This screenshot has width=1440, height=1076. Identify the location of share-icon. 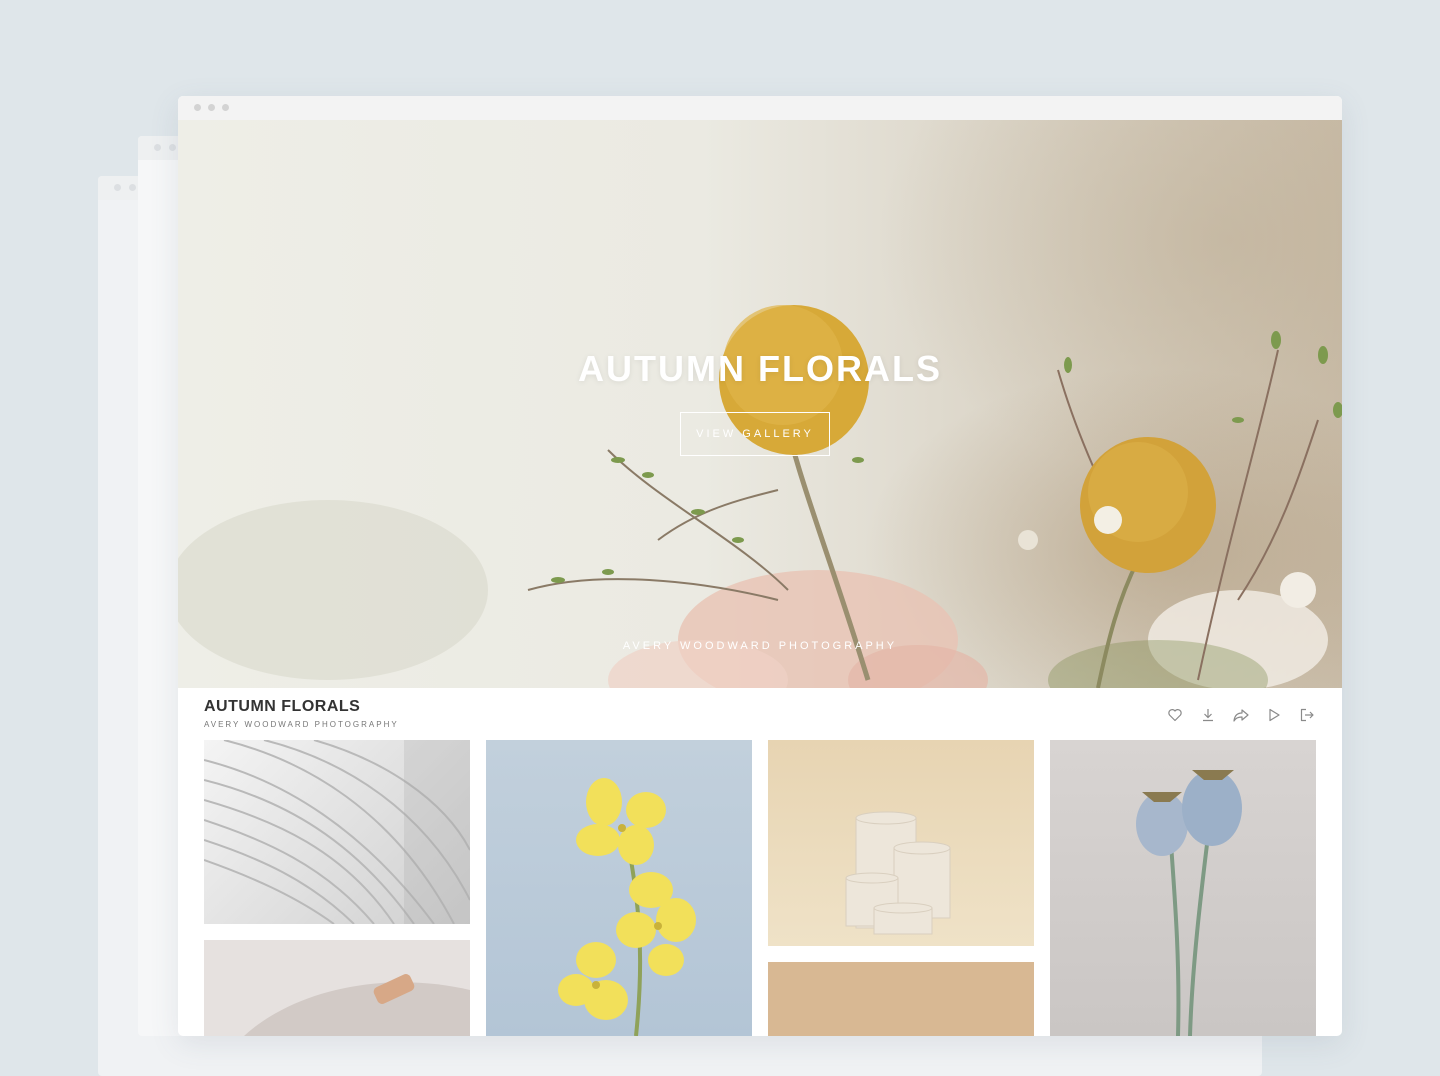
(1241, 715).